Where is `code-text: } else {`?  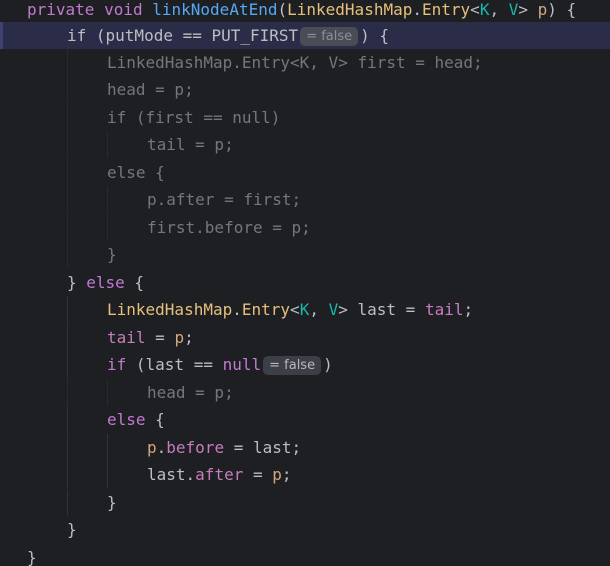 code-text: } else { is located at coordinates (105, 282).